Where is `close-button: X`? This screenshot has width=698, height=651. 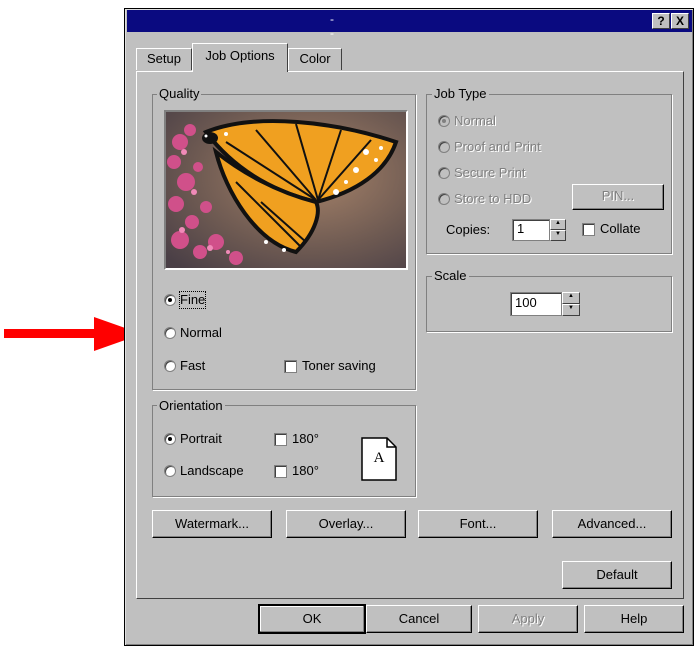 close-button: X is located at coordinates (680, 21).